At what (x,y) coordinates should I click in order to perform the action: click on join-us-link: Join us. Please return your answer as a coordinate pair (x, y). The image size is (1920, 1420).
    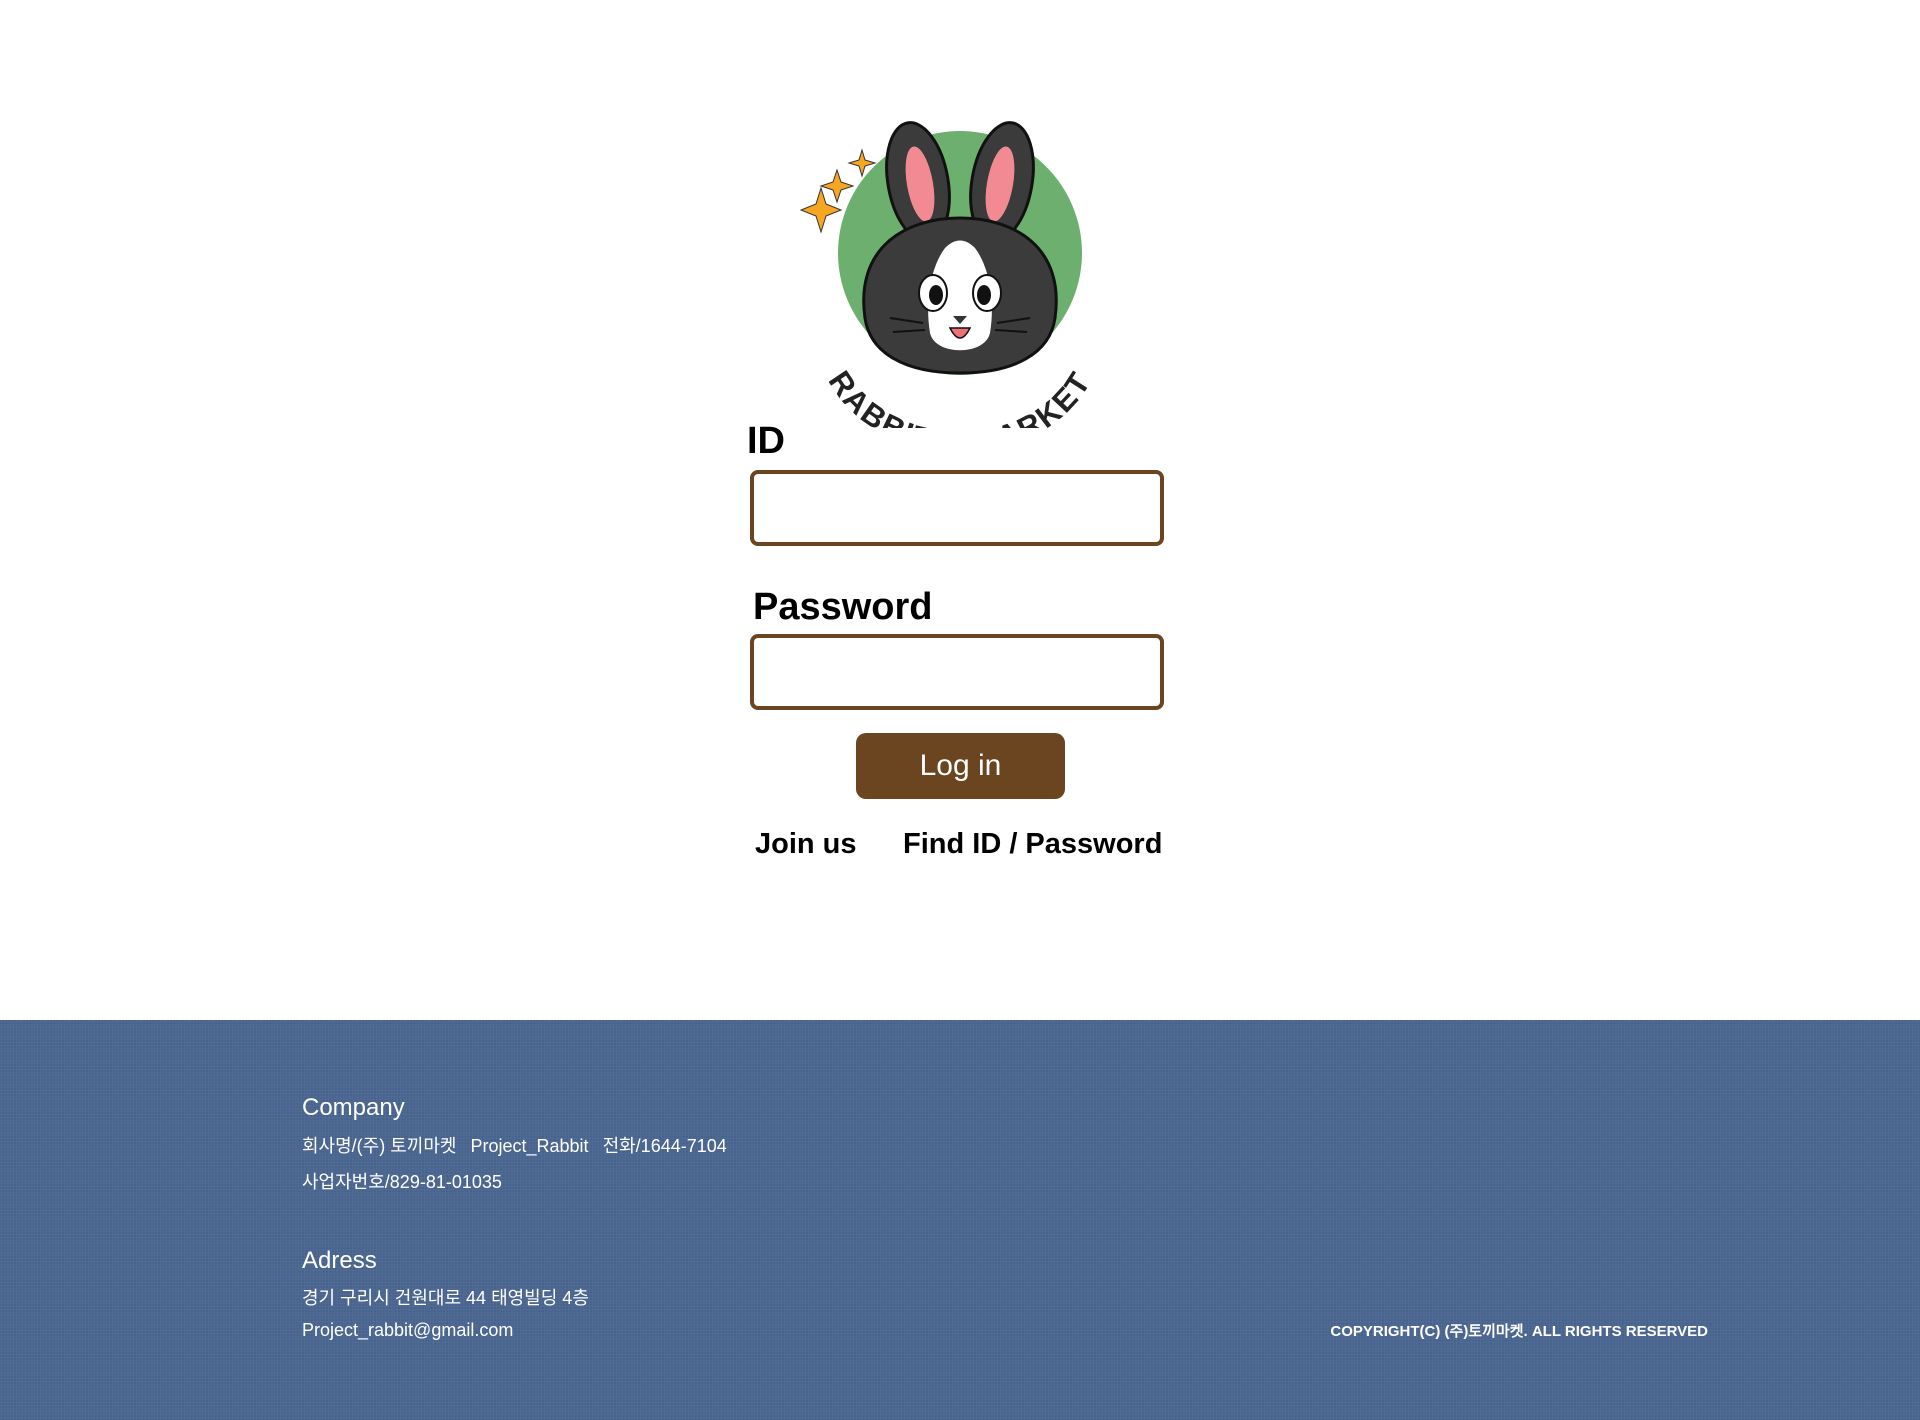
    Looking at the image, I should click on (806, 844).